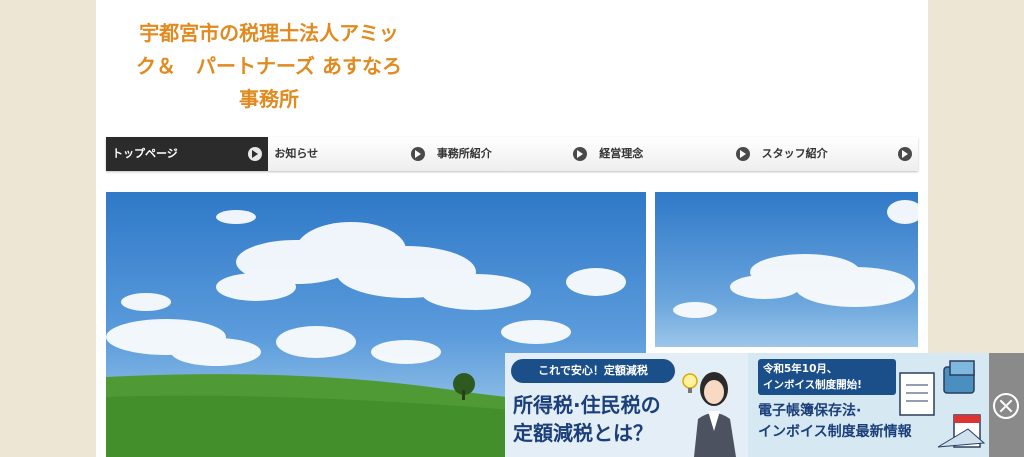 The height and width of the screenshot is (457, 1024). Describe the element at coordinates (837, 154) in the screenshot. I see `nav-item-staff: スタッフ紹介` at that location.